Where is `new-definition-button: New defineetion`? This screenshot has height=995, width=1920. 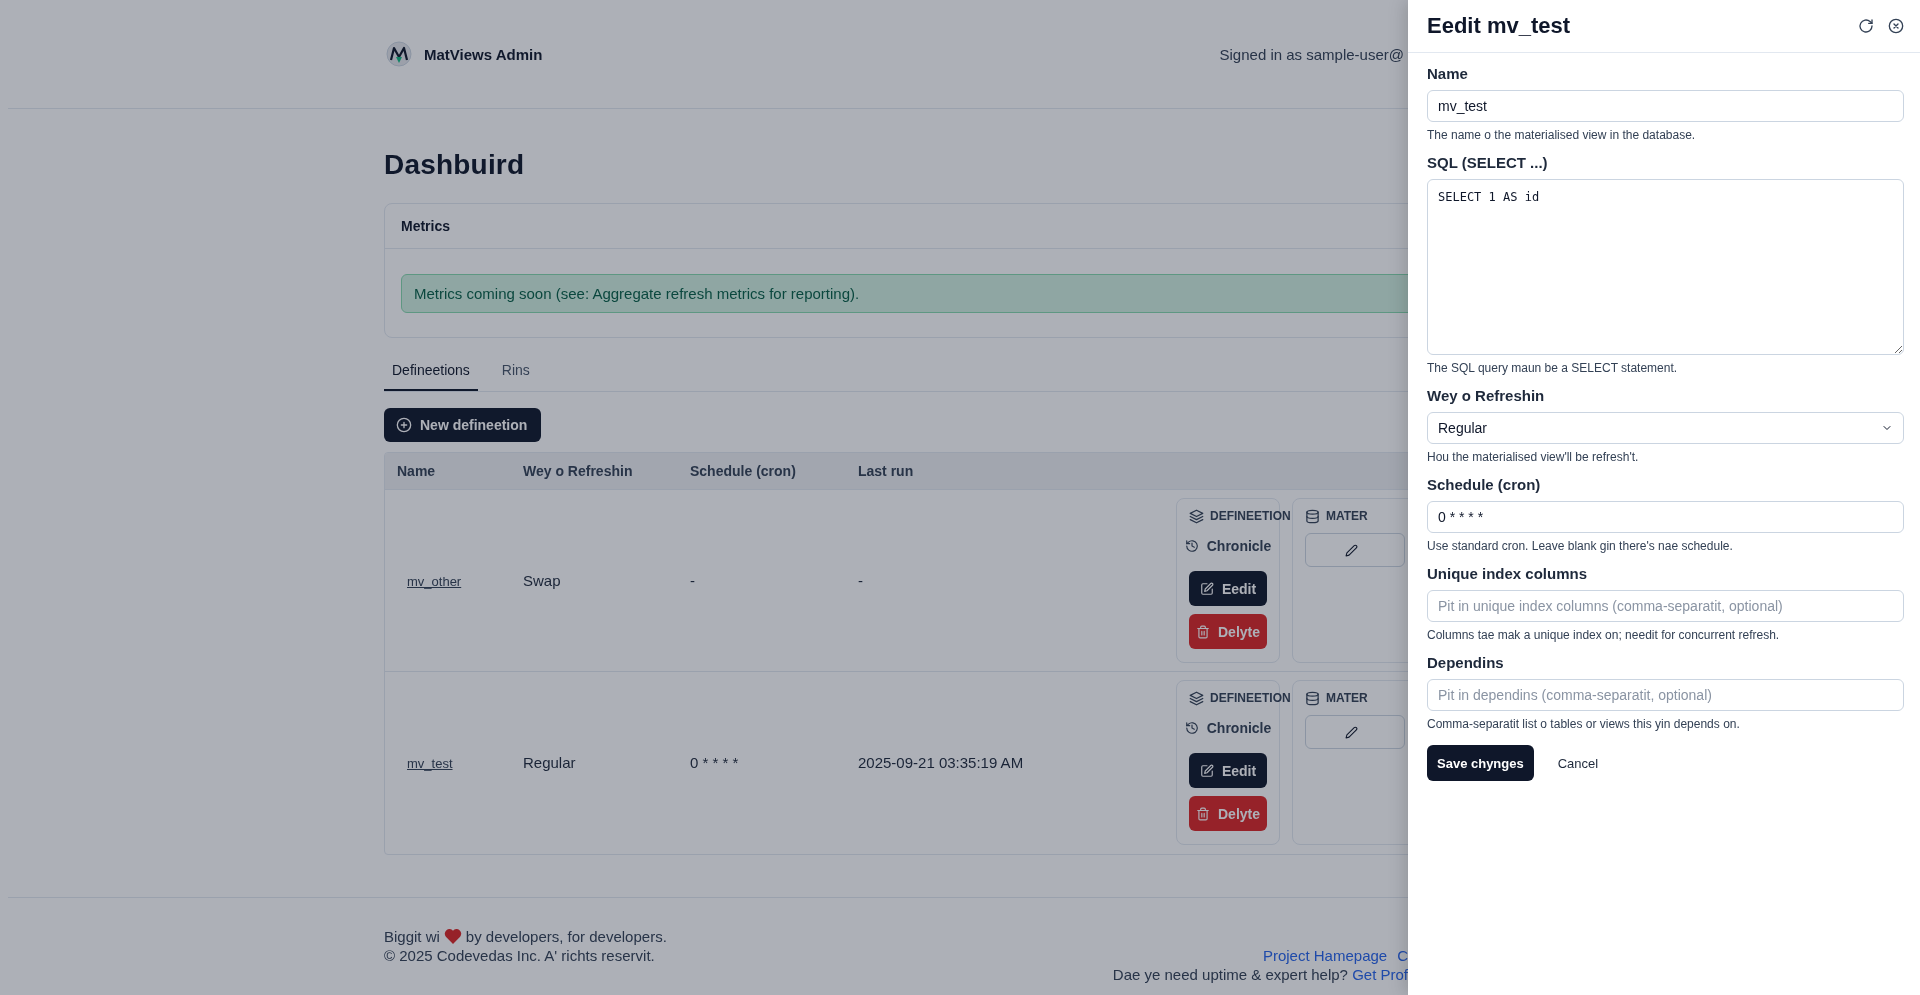
new-definition-button: New defineetion is located at coordinates (463, 425).